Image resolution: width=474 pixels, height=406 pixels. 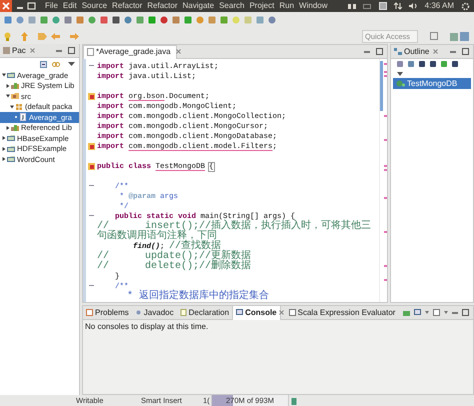 I want to click on clock: 4:36 AM, so click(x=439, y=6).